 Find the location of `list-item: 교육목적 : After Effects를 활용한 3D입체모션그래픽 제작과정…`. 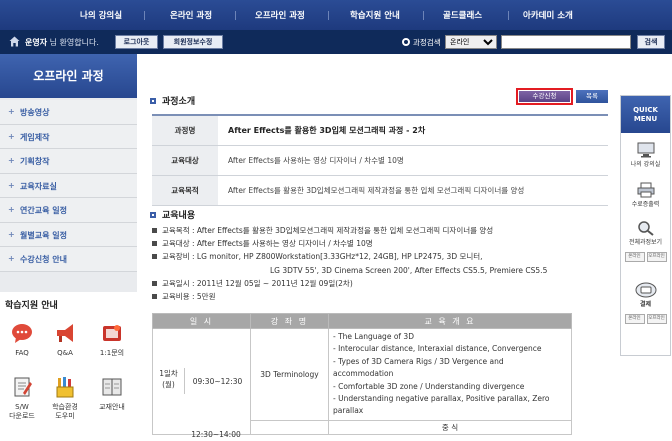

list-item: 교육목적 : After Effects를 활용한 3D입체모션그래픽 제작과정… is located at coordinates (380, 230).